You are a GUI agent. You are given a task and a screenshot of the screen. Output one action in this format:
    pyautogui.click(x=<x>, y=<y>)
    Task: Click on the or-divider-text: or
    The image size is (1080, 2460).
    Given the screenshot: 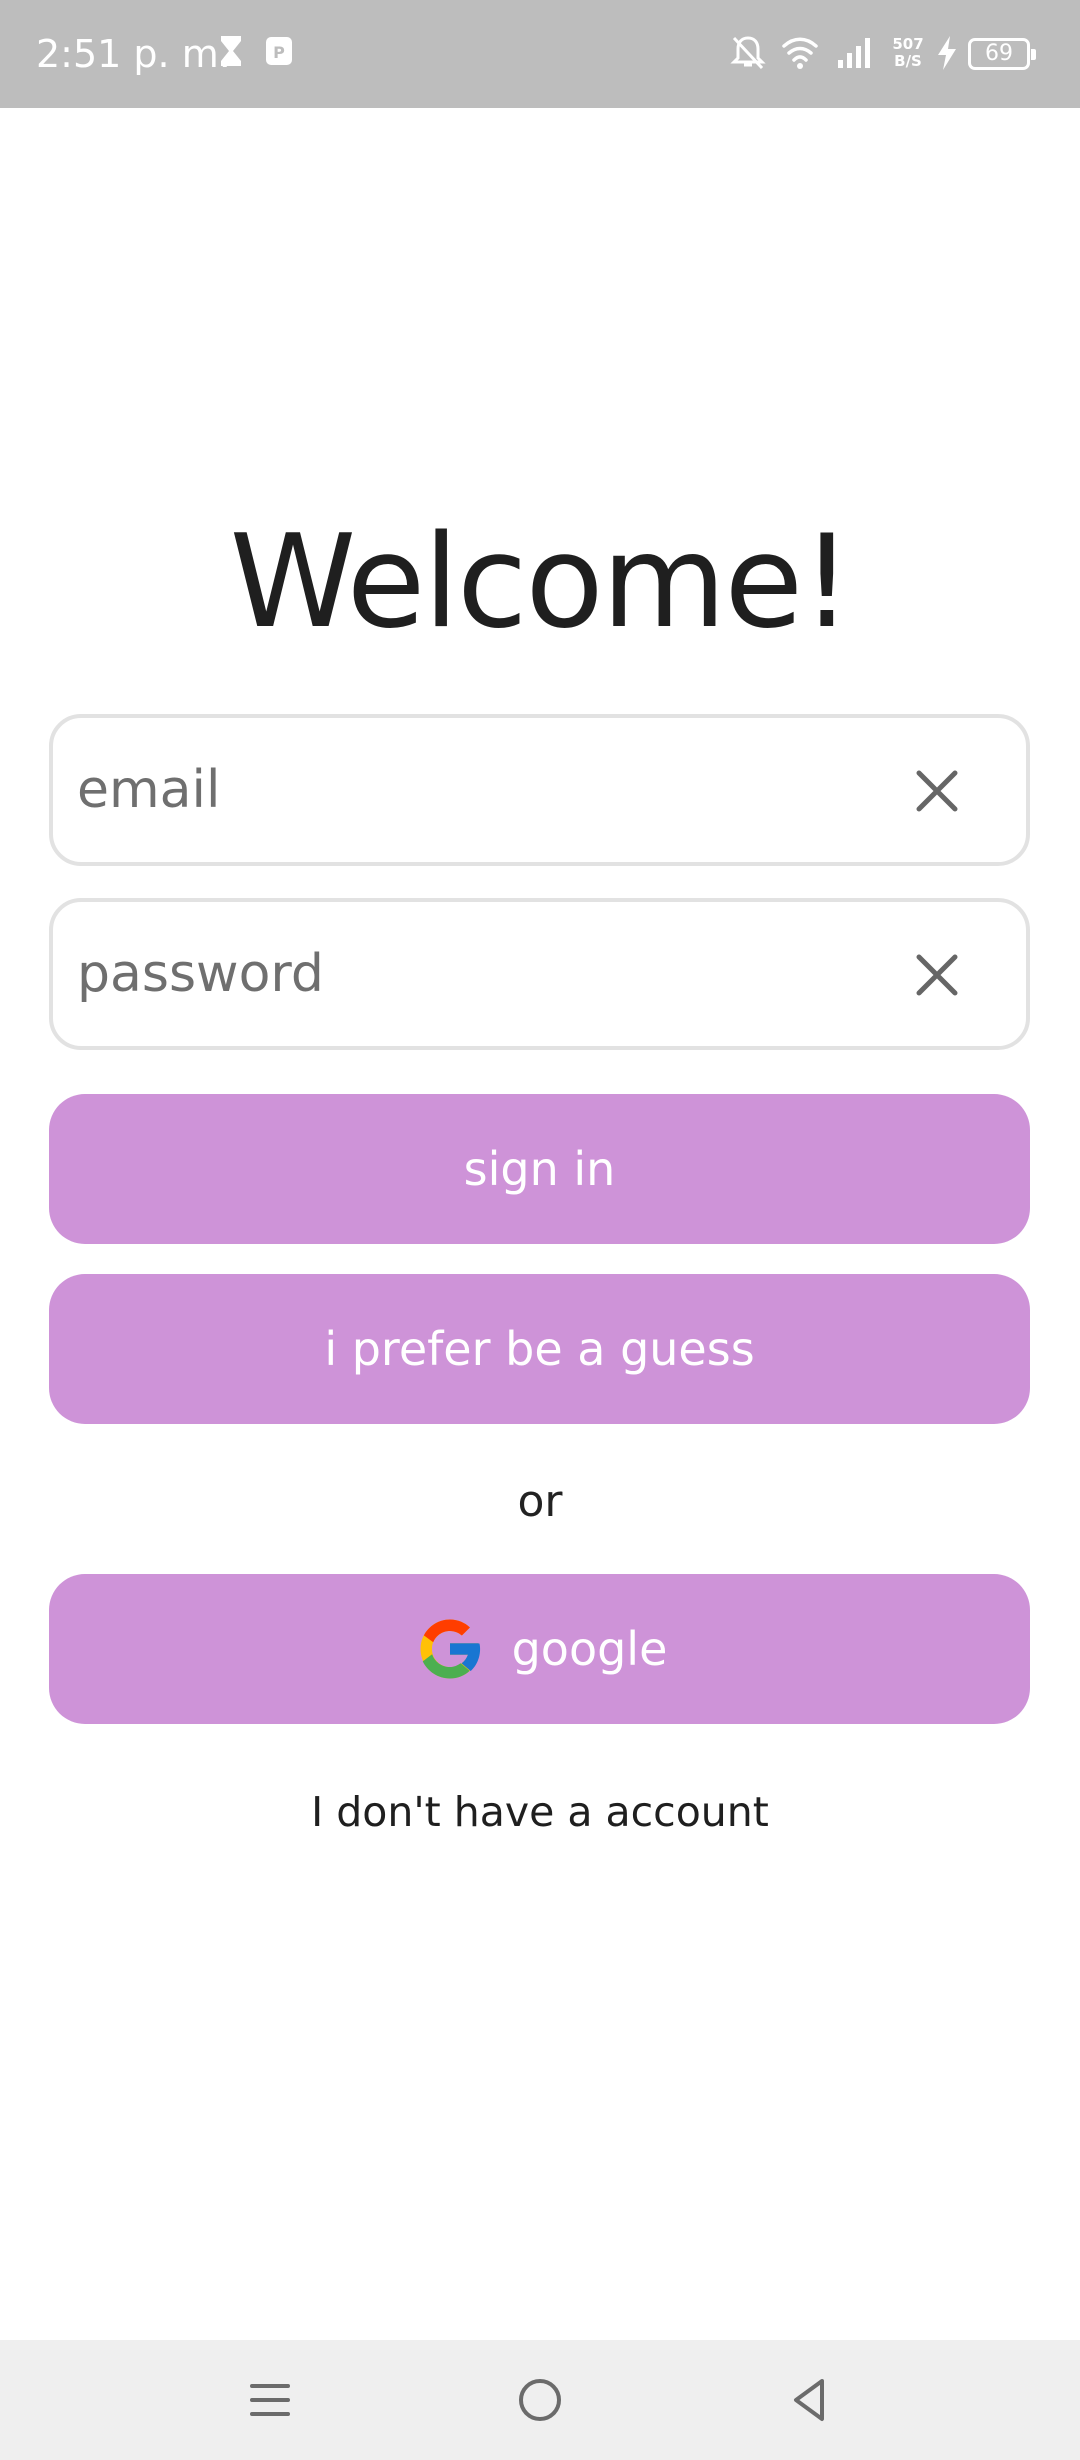 What is the action you would take?
    pyautogui.click(x=540, y=1501)
    